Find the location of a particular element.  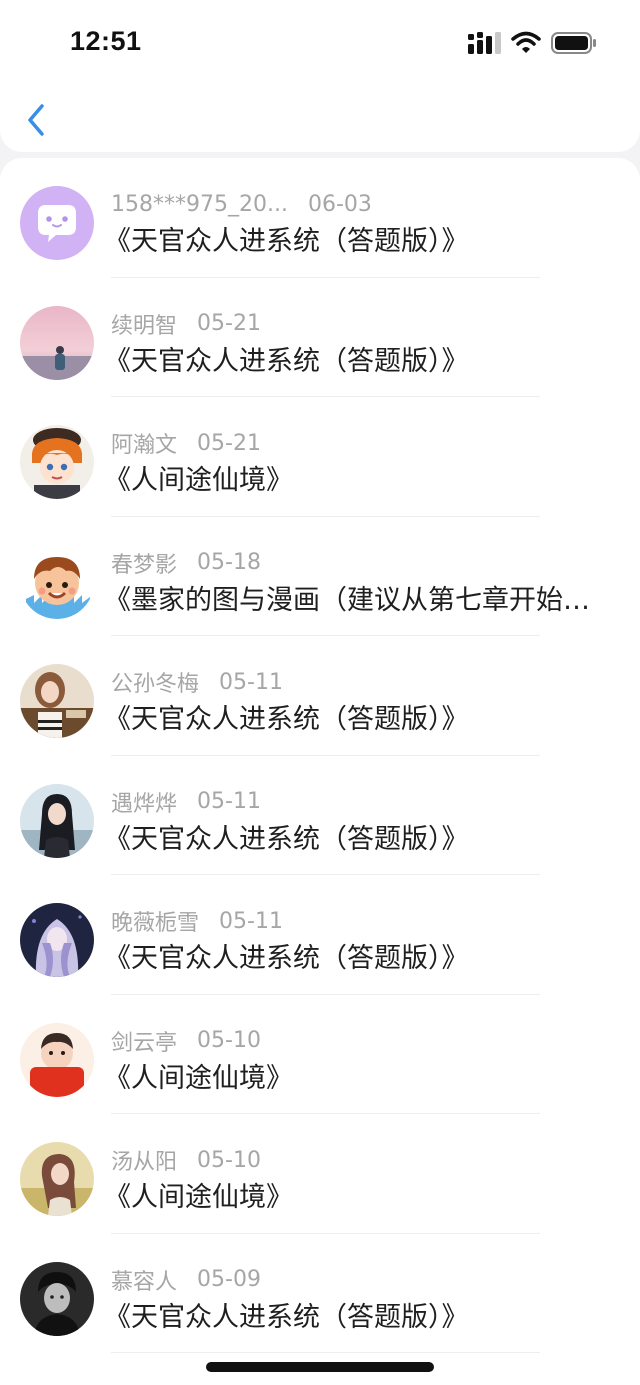

list-item: 公孙冬梅 05-11 《天官众人进系统（答题版）》 is located at coordinates (320, 696).